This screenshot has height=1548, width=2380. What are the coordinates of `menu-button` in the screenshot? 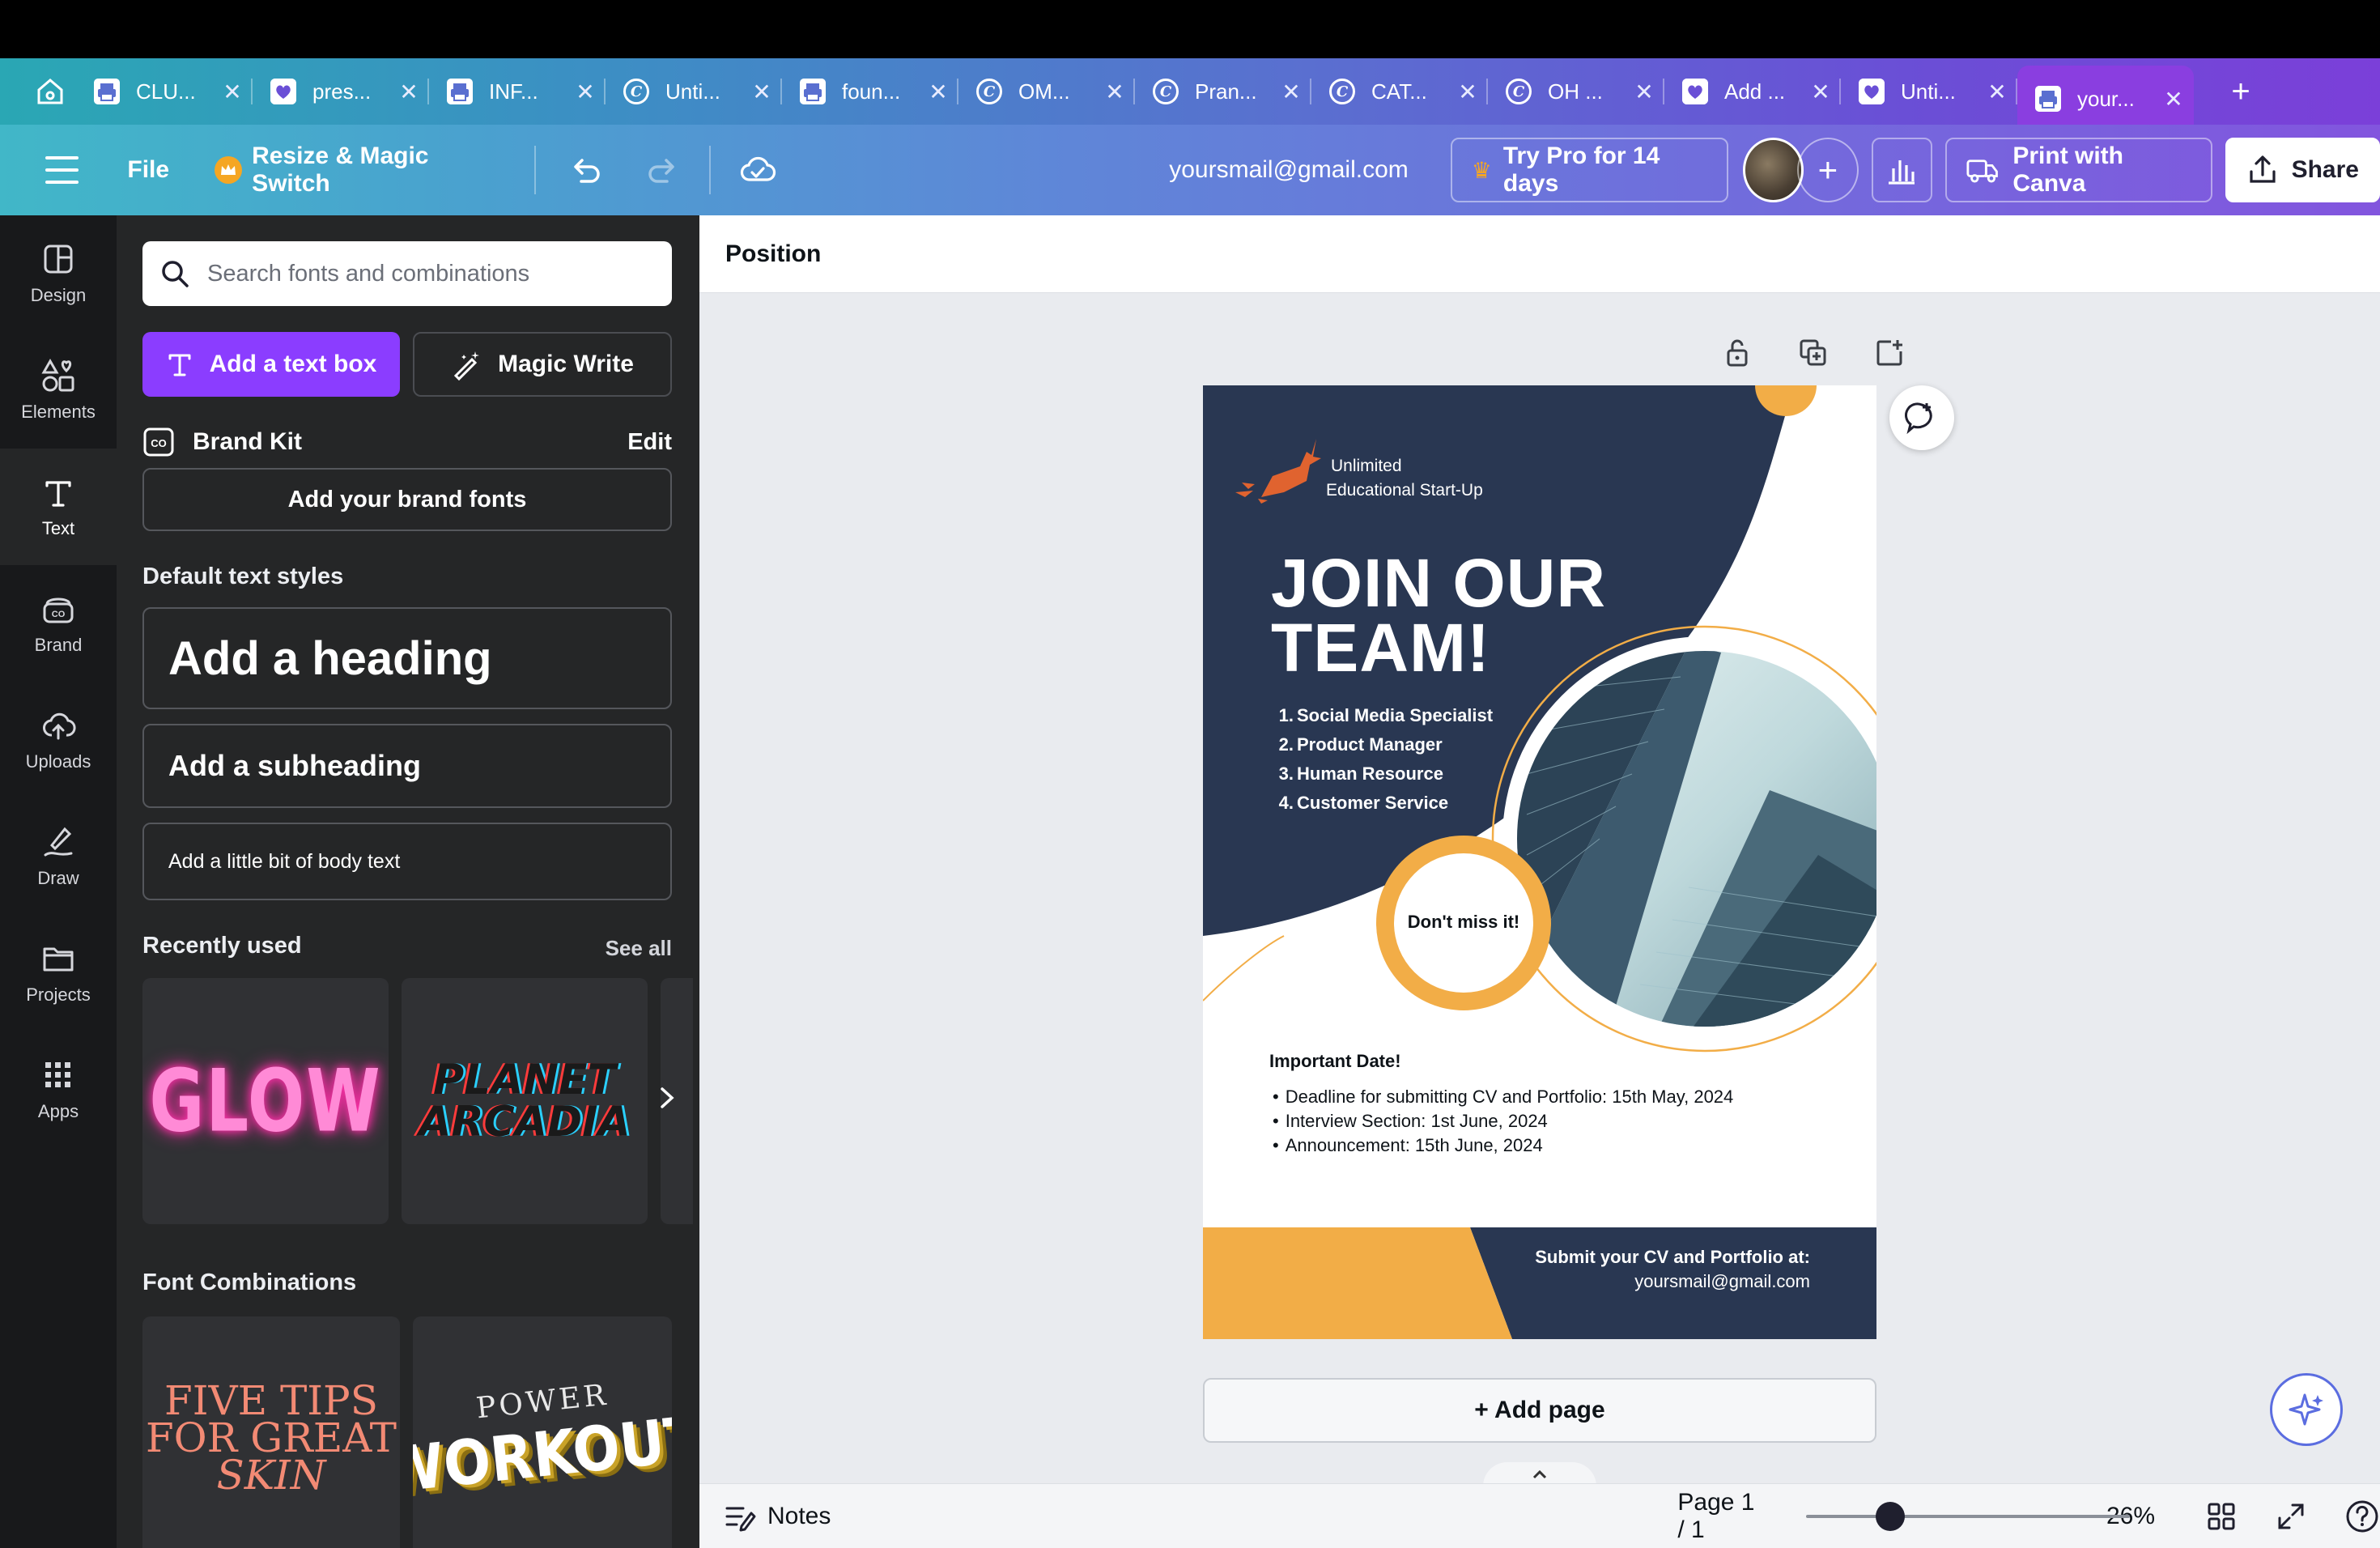 It's located at (62, 170).